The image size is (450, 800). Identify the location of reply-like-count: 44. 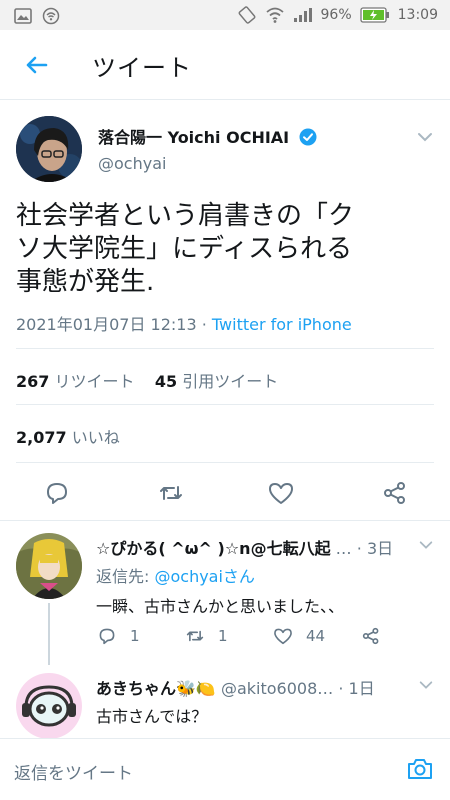
(316, 636).